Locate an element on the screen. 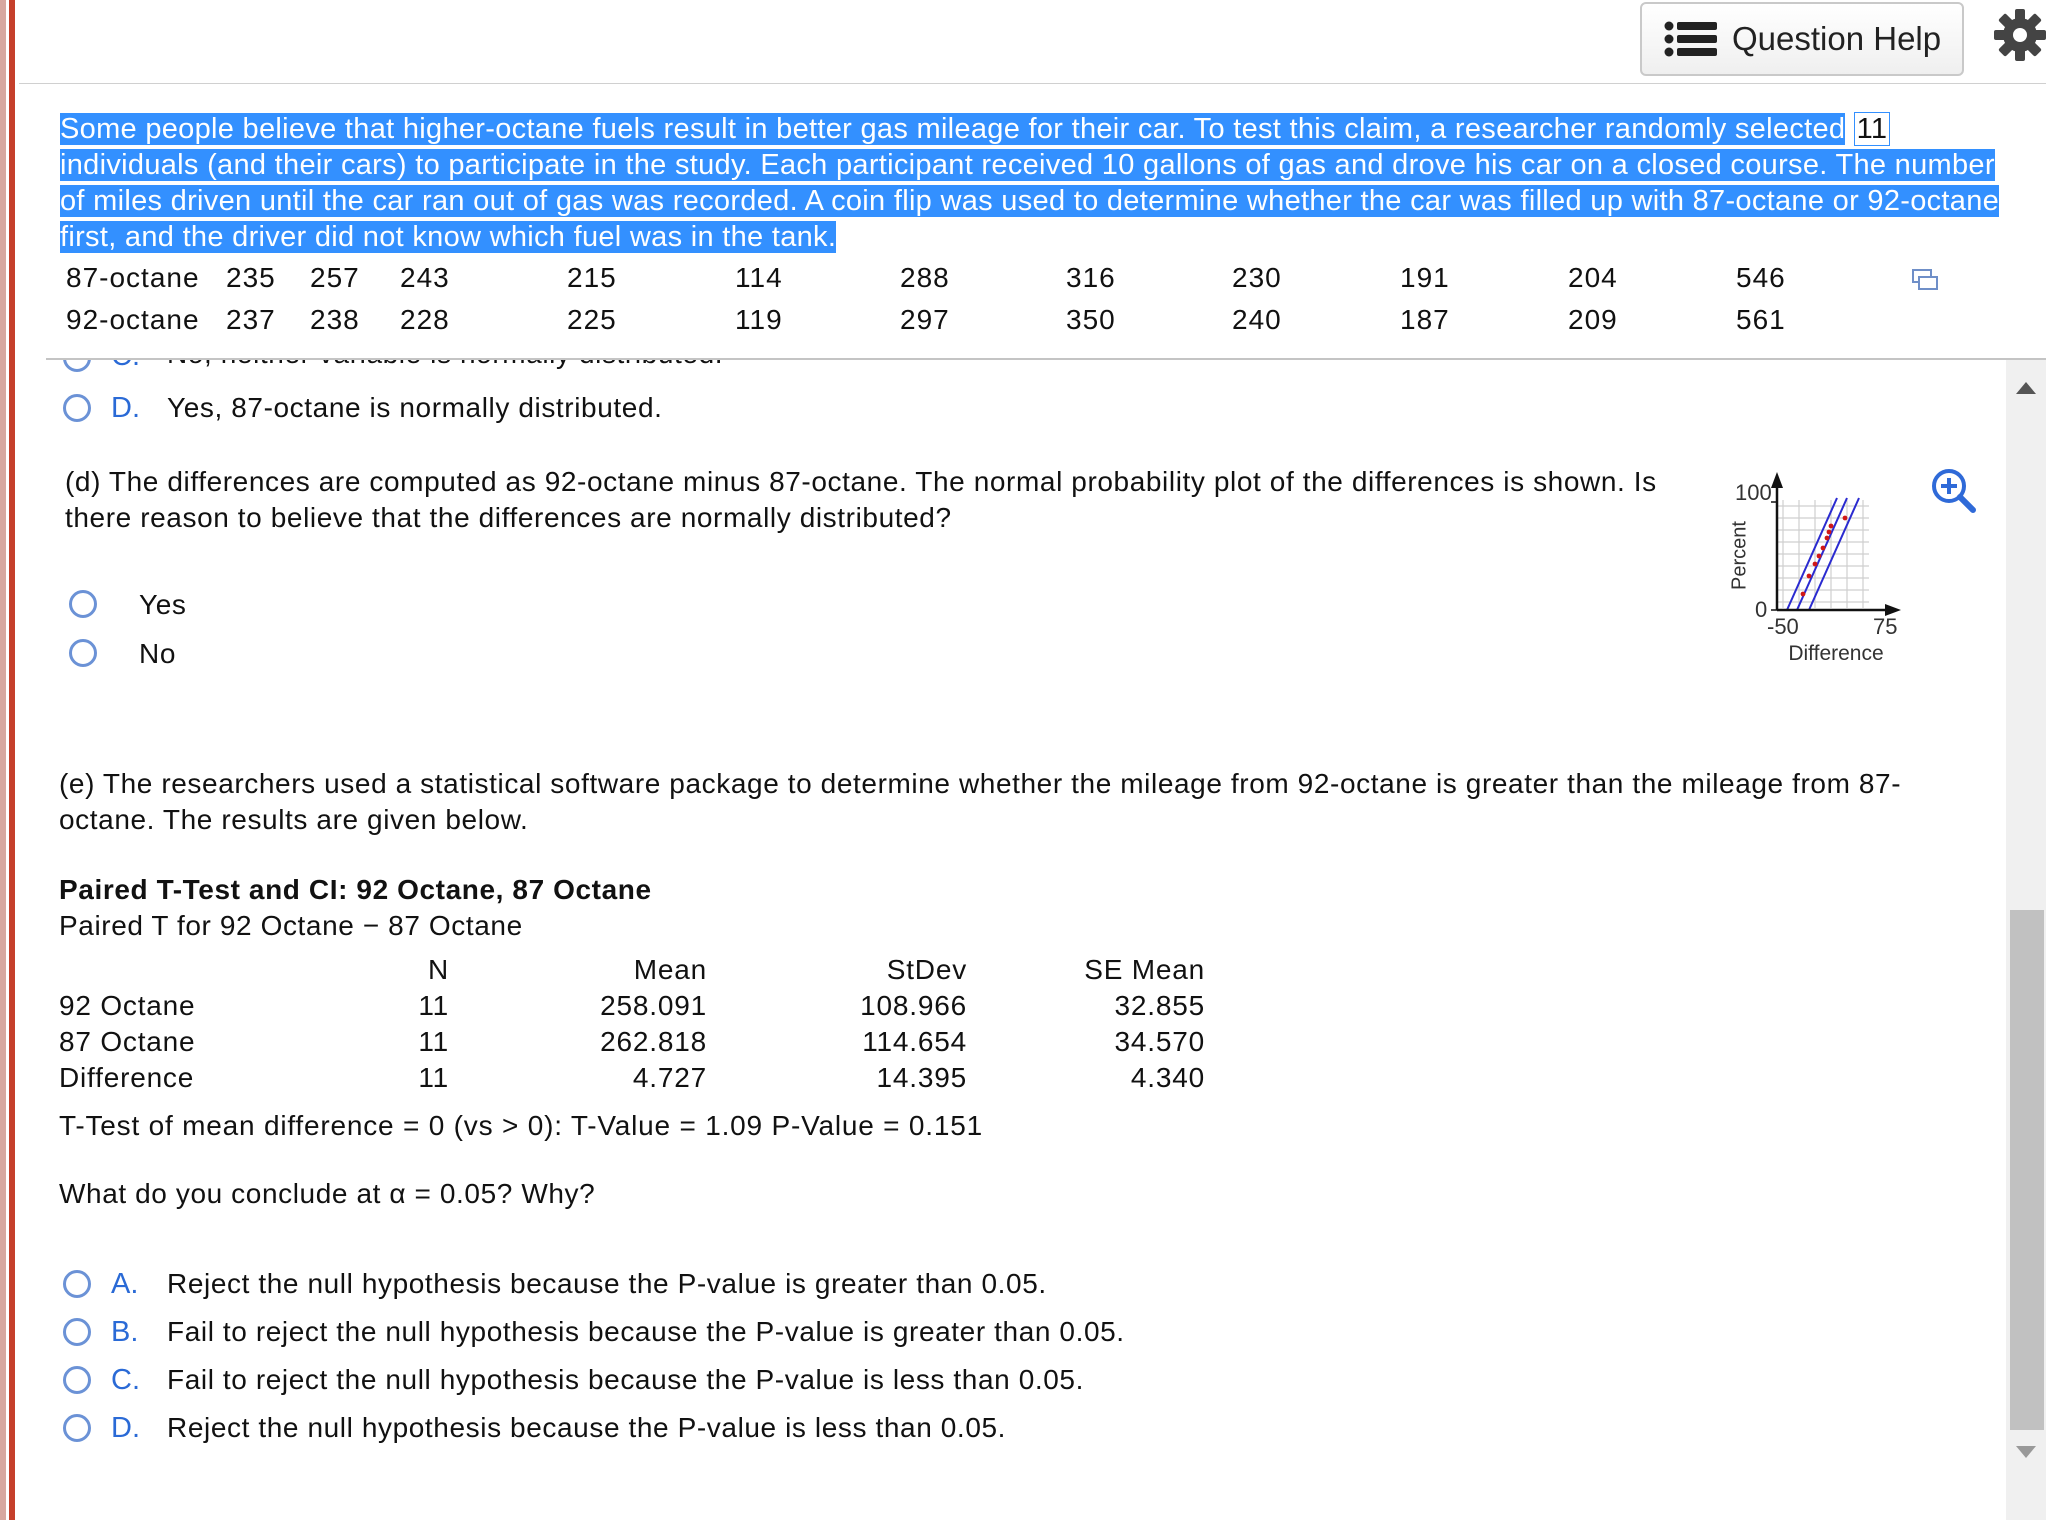  left-border-accent is located at coordinates (12, 760).